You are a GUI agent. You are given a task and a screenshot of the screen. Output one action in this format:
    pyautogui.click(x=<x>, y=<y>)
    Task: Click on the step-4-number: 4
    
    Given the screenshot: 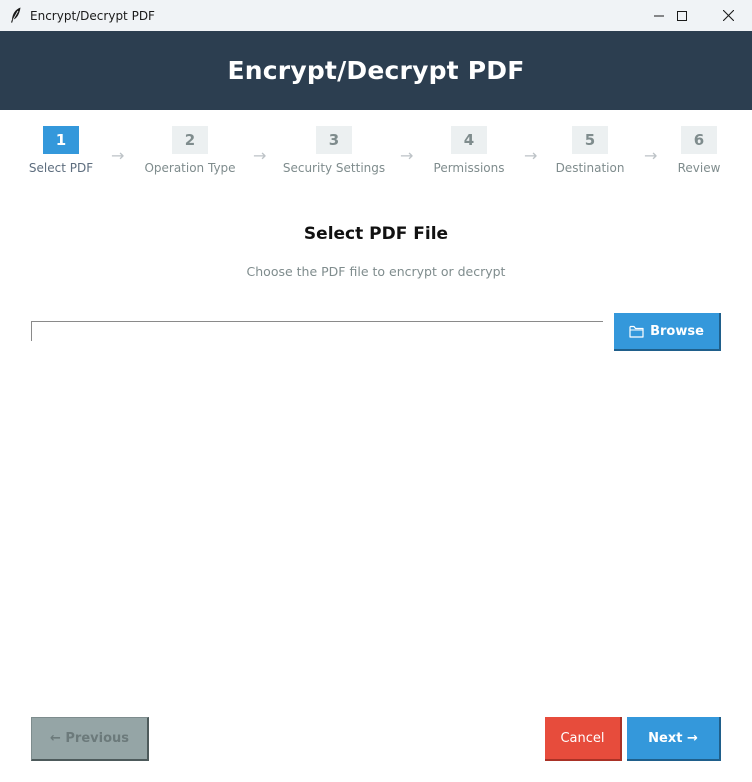 What is the action you would take?
    pyautogui.click(x=469, y=140)
    